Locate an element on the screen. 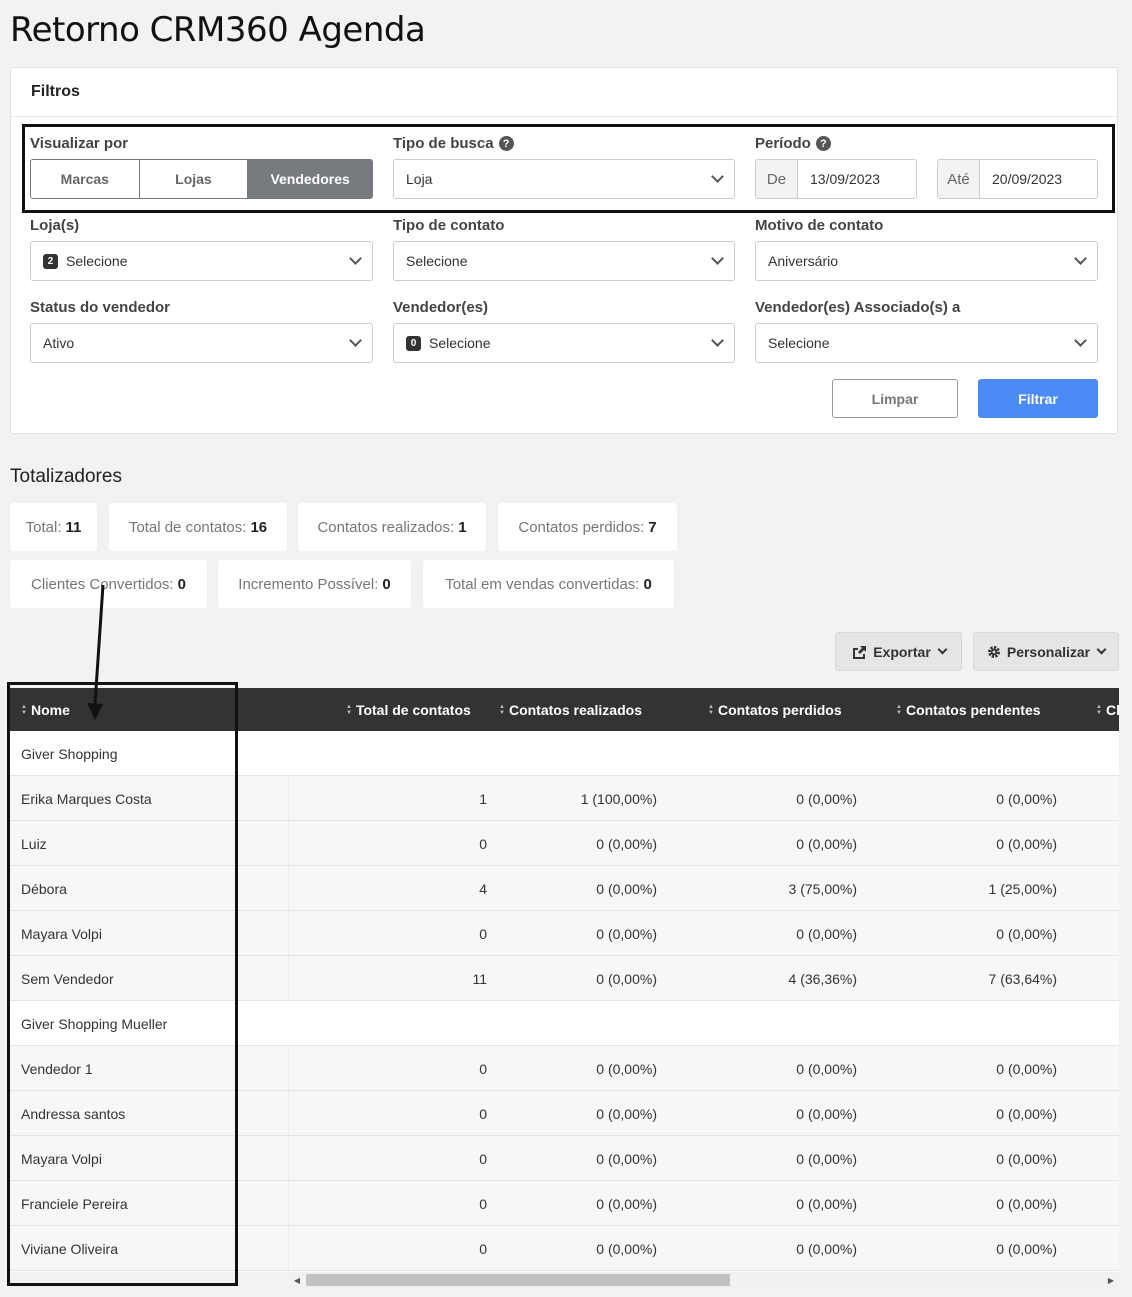 The image size is (1132, 1297). associated-sellers-select: Selecione is located at coordinates (926, 343).